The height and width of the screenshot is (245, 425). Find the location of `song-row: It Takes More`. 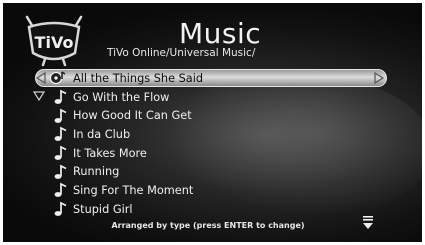

song-row: It Takes More is located at coordinates (125, 153).